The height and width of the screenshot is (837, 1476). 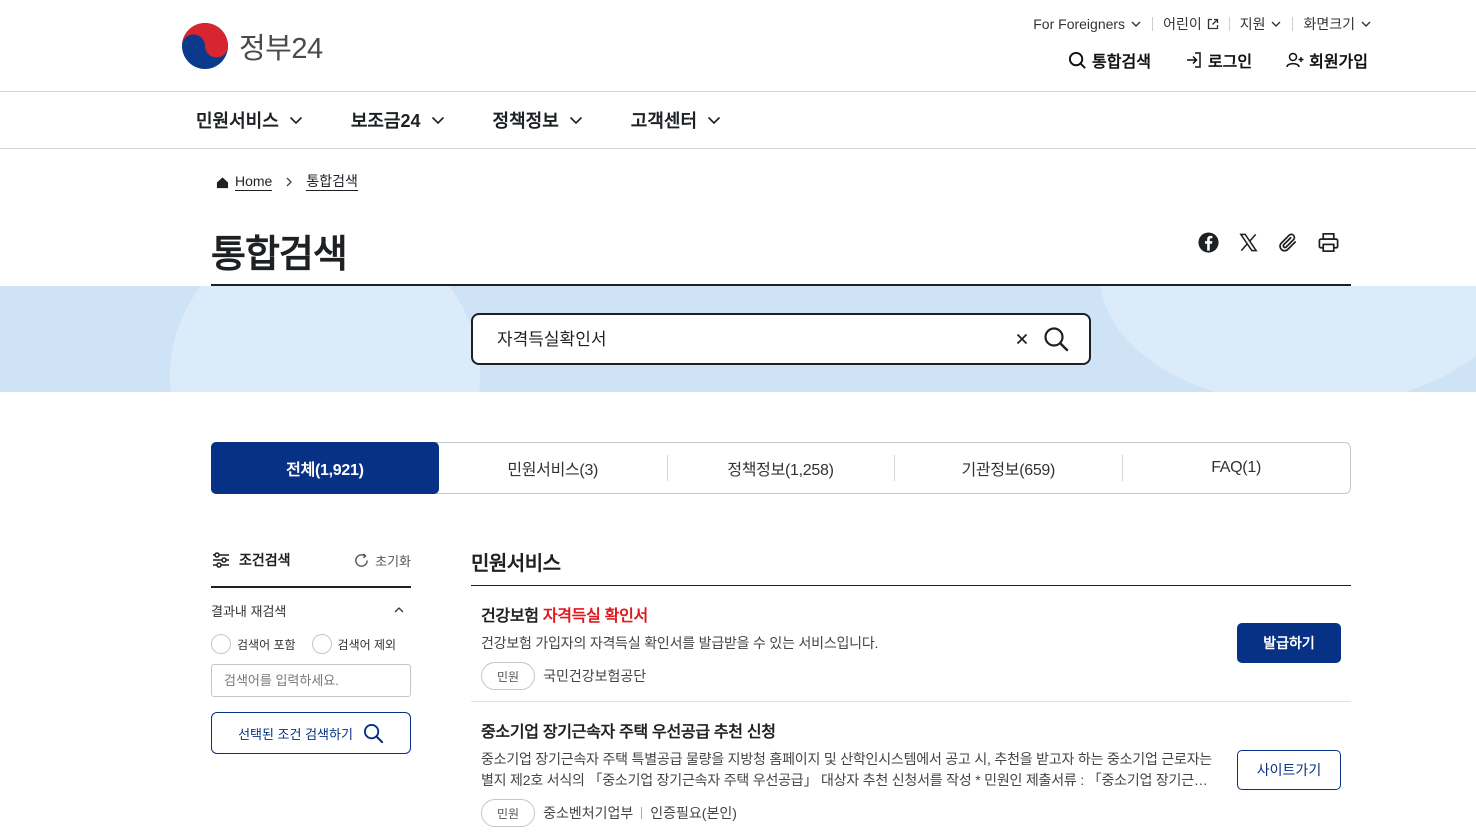 I want to click on refresh-icon, so click(x=361, y=559).